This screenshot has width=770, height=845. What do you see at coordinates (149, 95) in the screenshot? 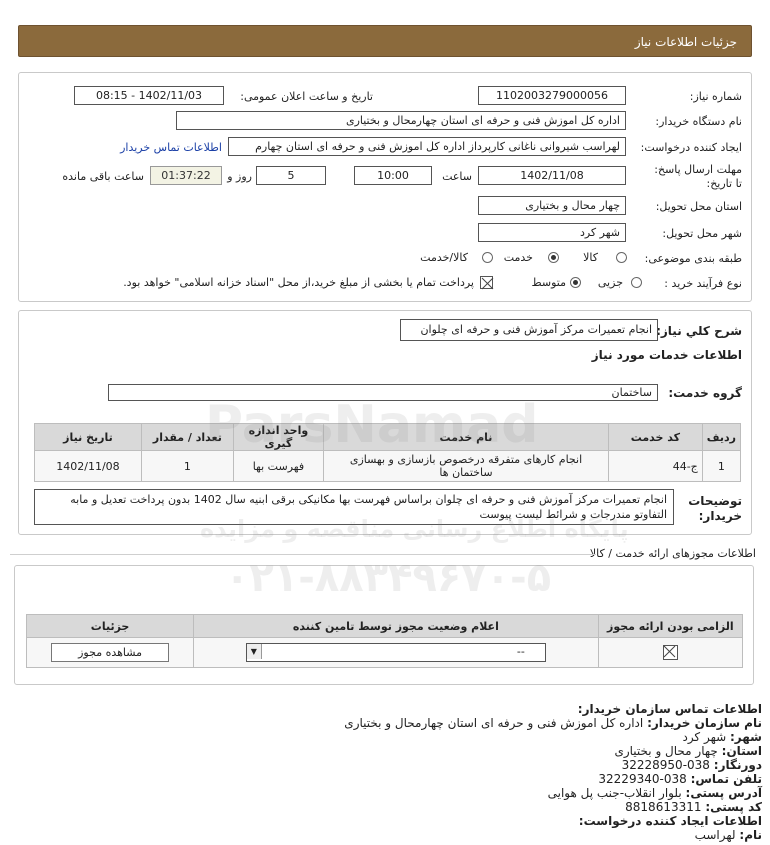
I see `announce-field: 1402/11/03 - 08:15` at bounding box center [149, 95].